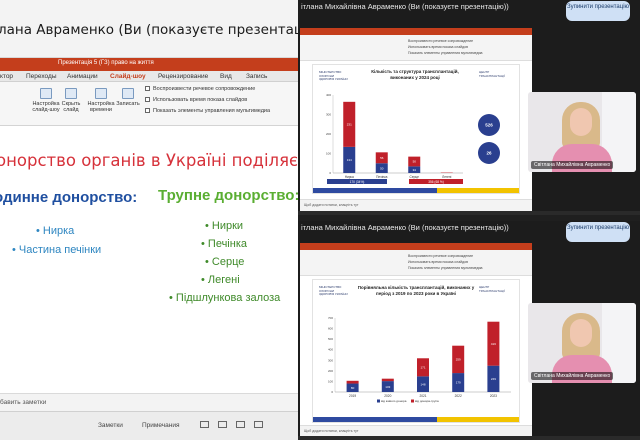 The width and height of the screenshot is (640, 440). I want to click on reading-view-icon, so click(240, 424).